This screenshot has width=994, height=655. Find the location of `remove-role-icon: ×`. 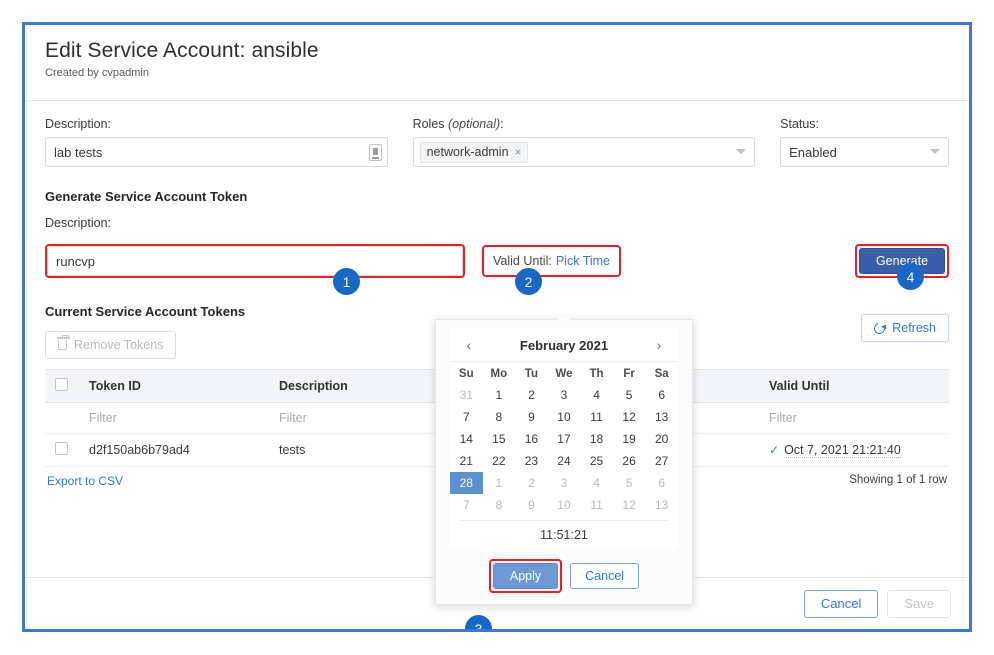

remove-role-icon: × is located at coordinates (518, 152).